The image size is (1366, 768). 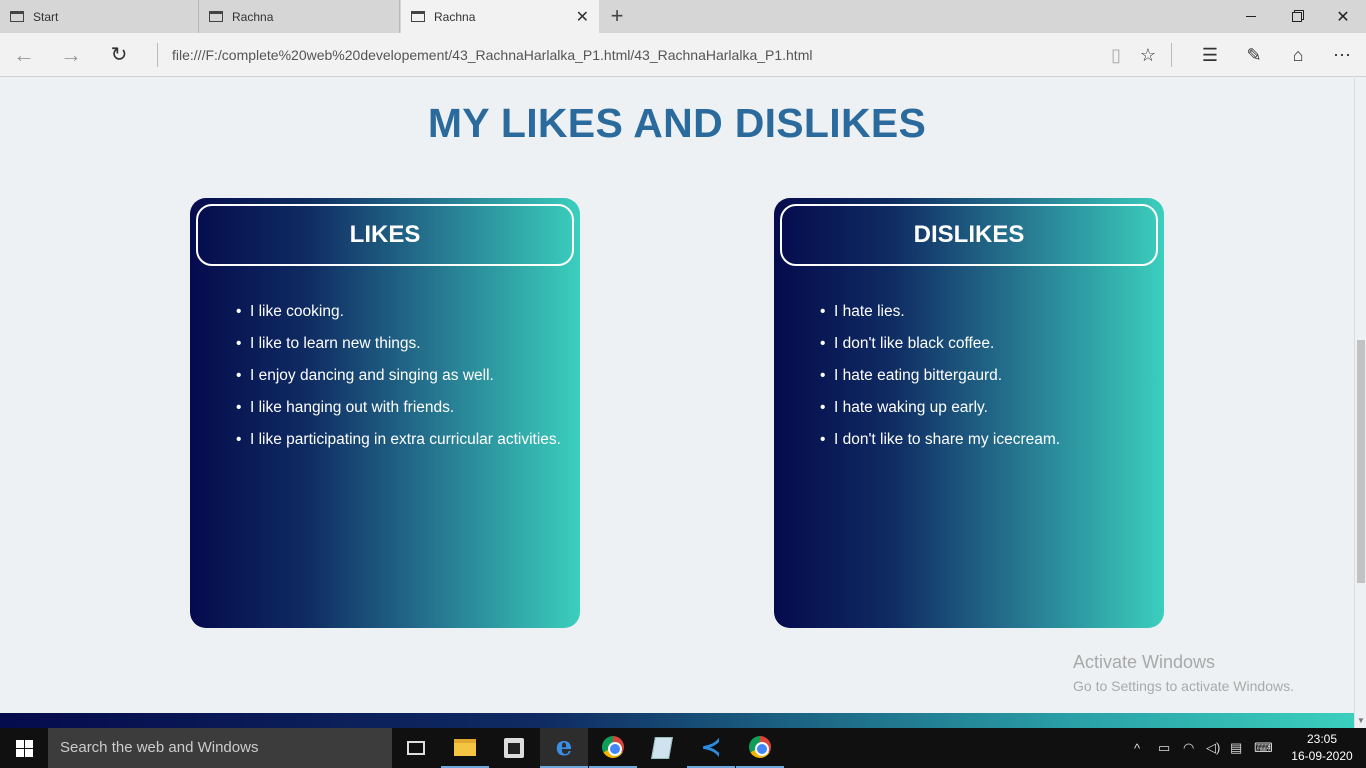 I want to click on edge-icon: e, so click(x=564, y=747).